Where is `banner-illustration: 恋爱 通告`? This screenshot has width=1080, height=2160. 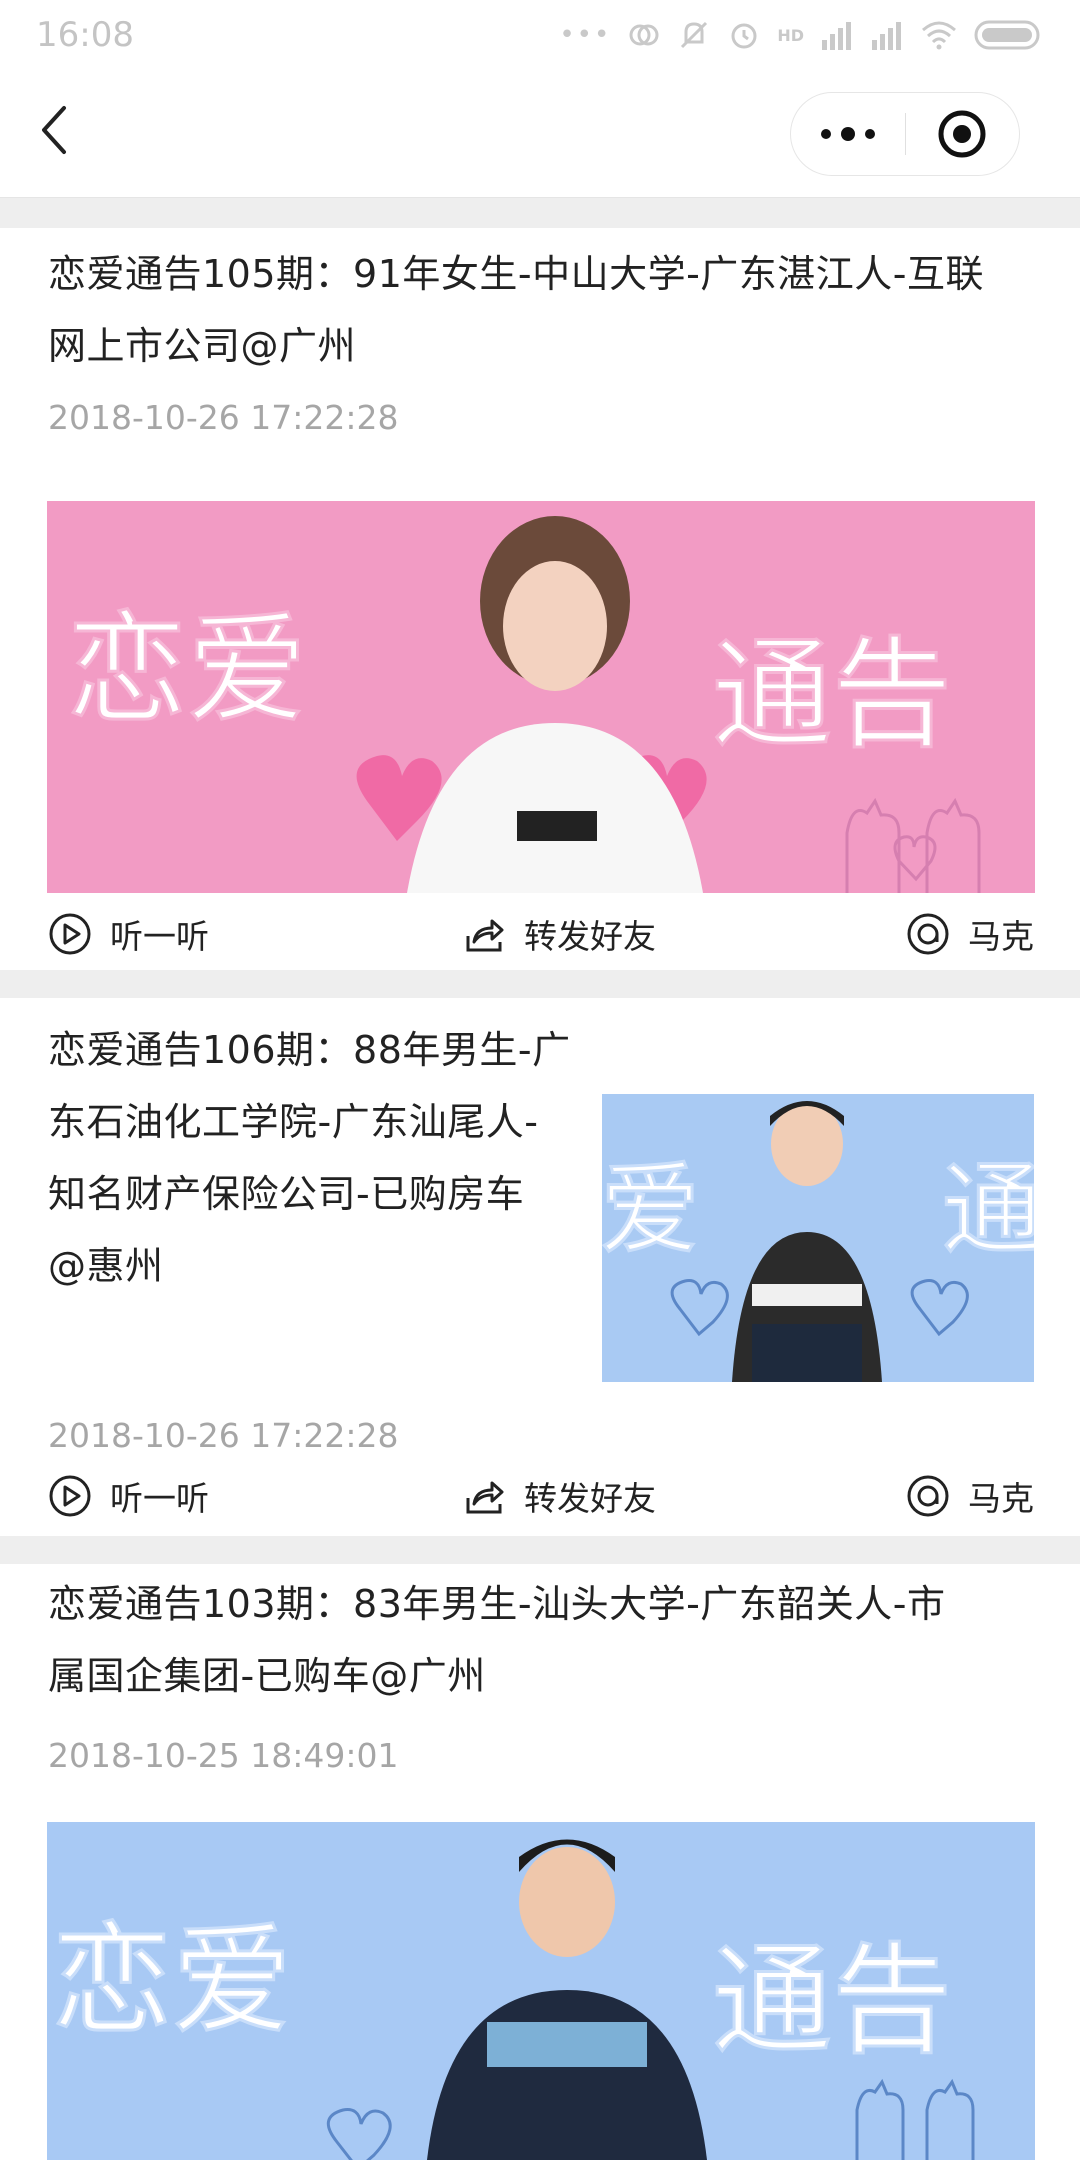 banner-illustration: 恋爱 通告 is located at coordinates (541, 1991).